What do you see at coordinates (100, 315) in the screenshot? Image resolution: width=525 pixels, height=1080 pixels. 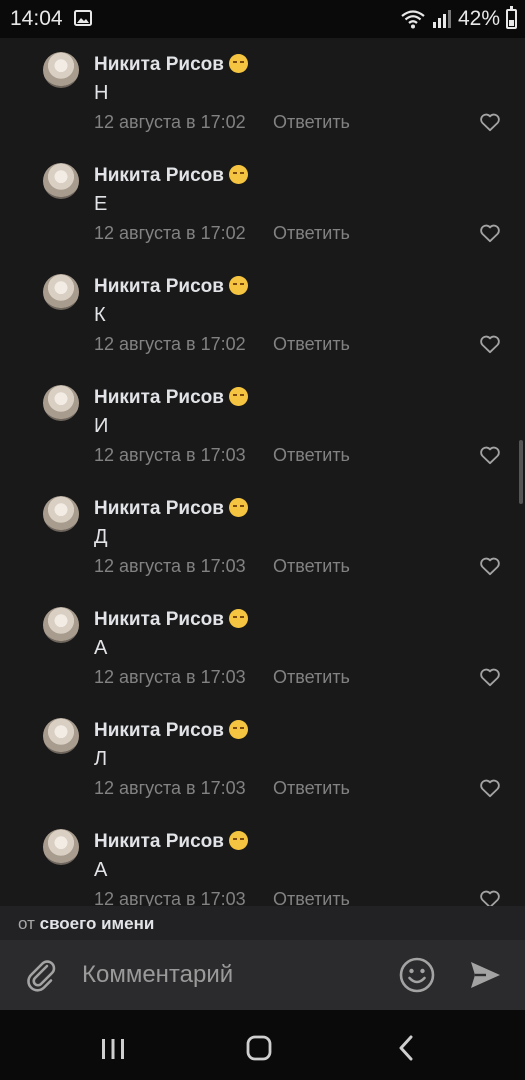 I see `comment-text: К` at bounding box center [100, 315].